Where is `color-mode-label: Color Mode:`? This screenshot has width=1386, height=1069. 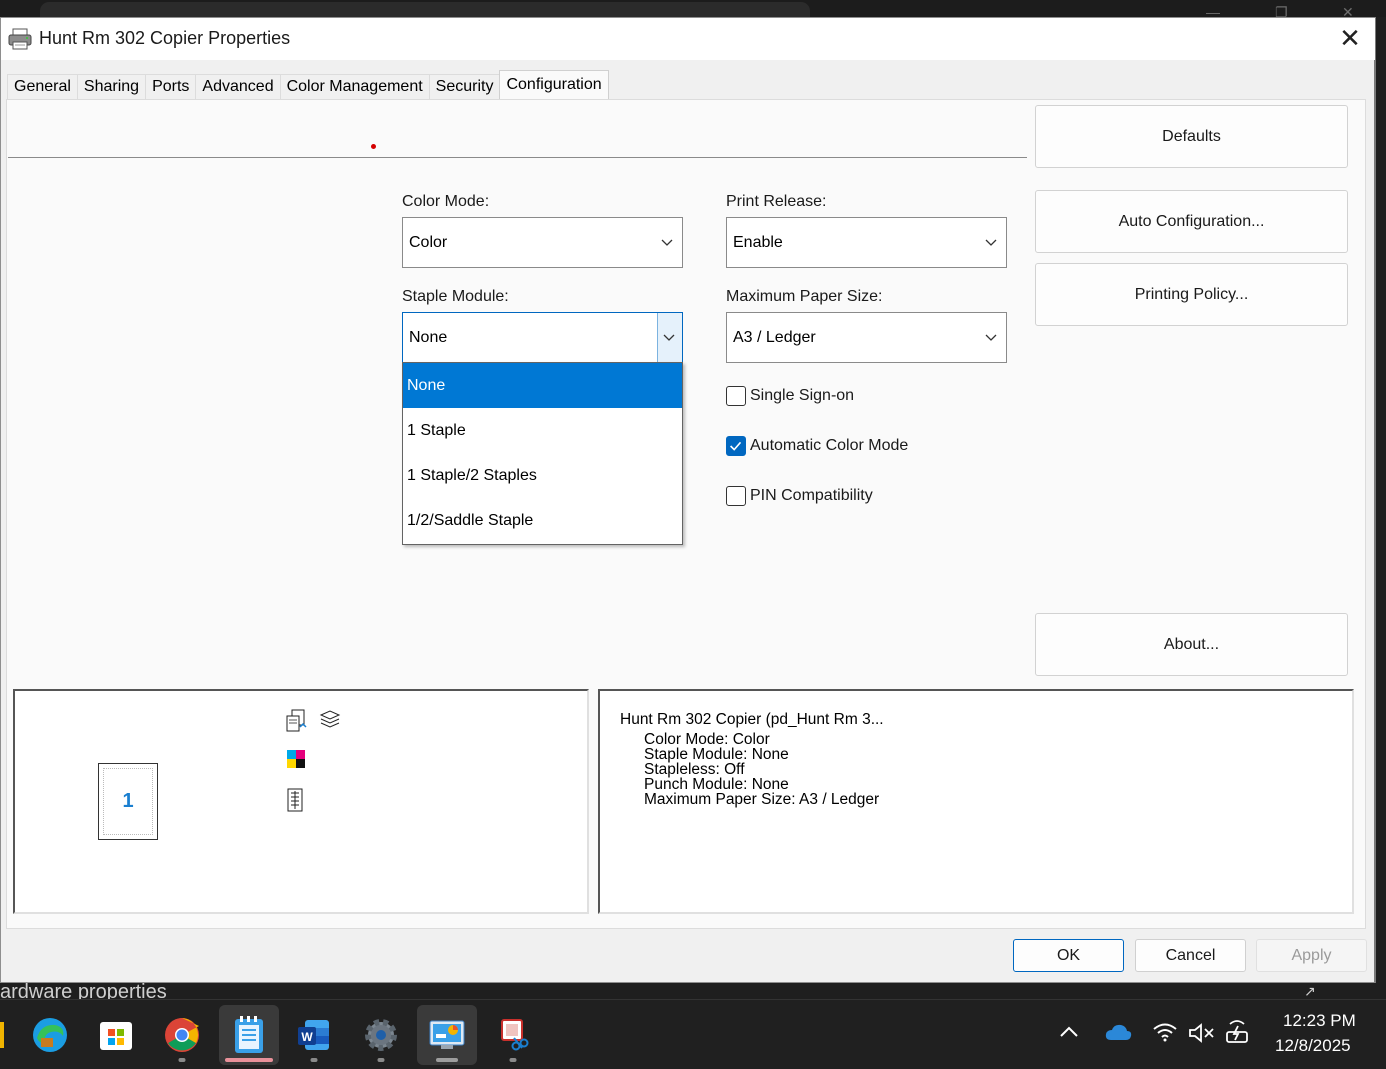 color-mode-label: Color Mode: is located at coordinates (446, 201).